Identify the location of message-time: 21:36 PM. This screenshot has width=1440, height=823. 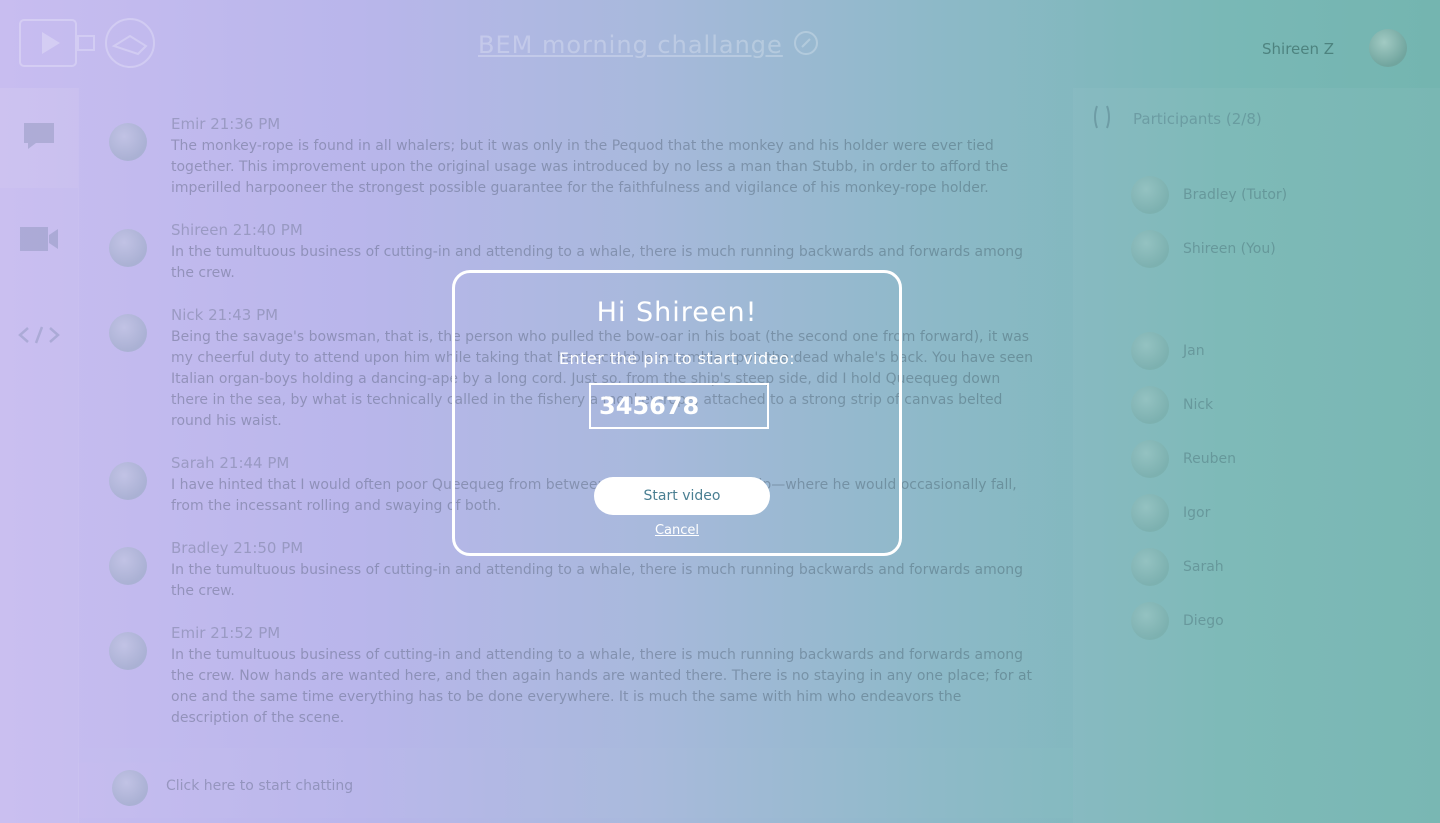
(245, 124).